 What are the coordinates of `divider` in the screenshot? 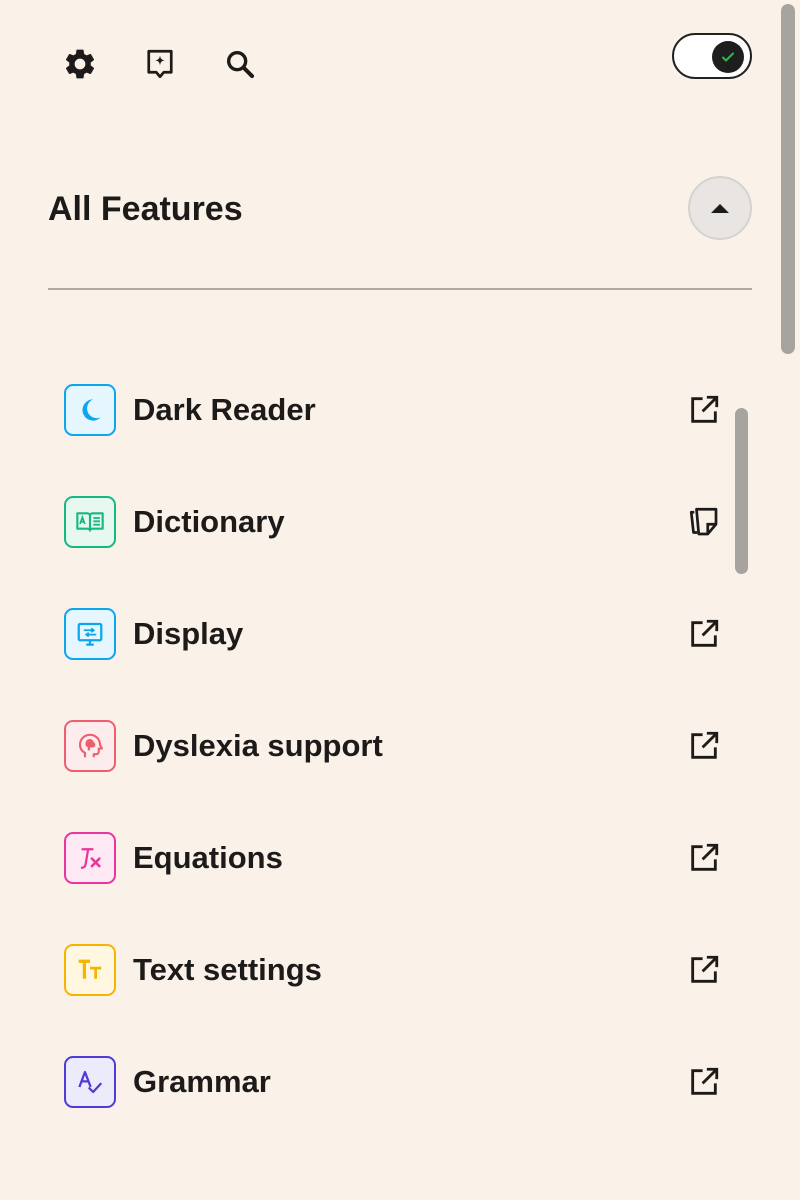 It's located at (400, 289).